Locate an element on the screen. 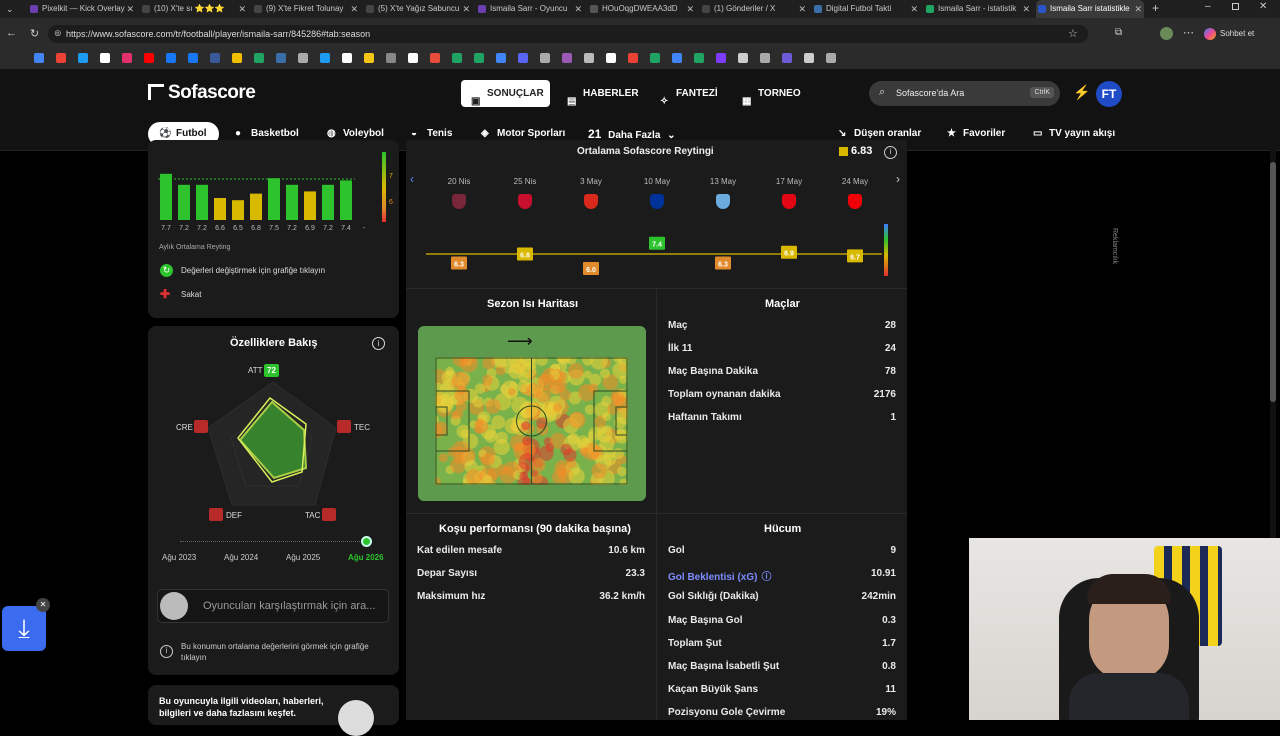 Image resolution: width=1280 pixels, height=736 pixels. browser-tab: Pixelkit — Kick Overlay ✕ is located at coordinates (82, 9).